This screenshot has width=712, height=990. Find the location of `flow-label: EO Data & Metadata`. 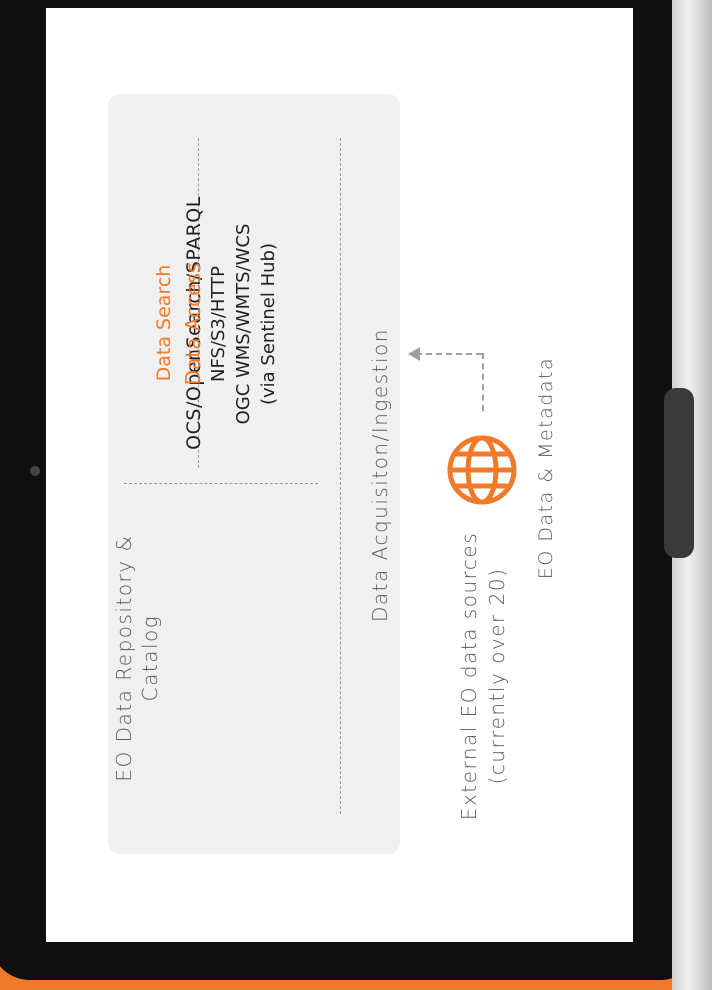

flow-label: EO Data & Metadata is located at coordinates (546, 468).